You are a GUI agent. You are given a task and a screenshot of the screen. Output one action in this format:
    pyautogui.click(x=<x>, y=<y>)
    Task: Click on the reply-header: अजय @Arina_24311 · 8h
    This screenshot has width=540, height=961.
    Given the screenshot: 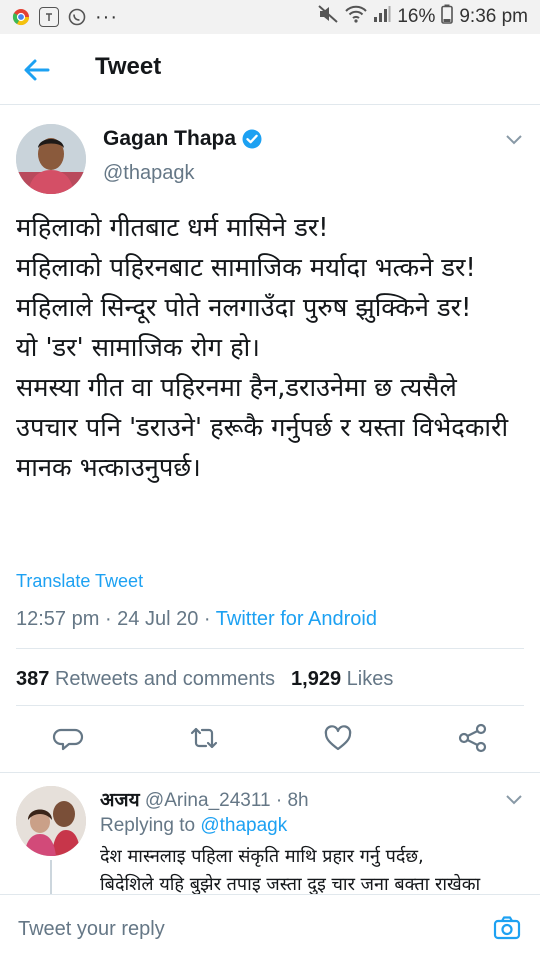 What is the action you would take?
    pyautogui.click(x=204, y=799)
    